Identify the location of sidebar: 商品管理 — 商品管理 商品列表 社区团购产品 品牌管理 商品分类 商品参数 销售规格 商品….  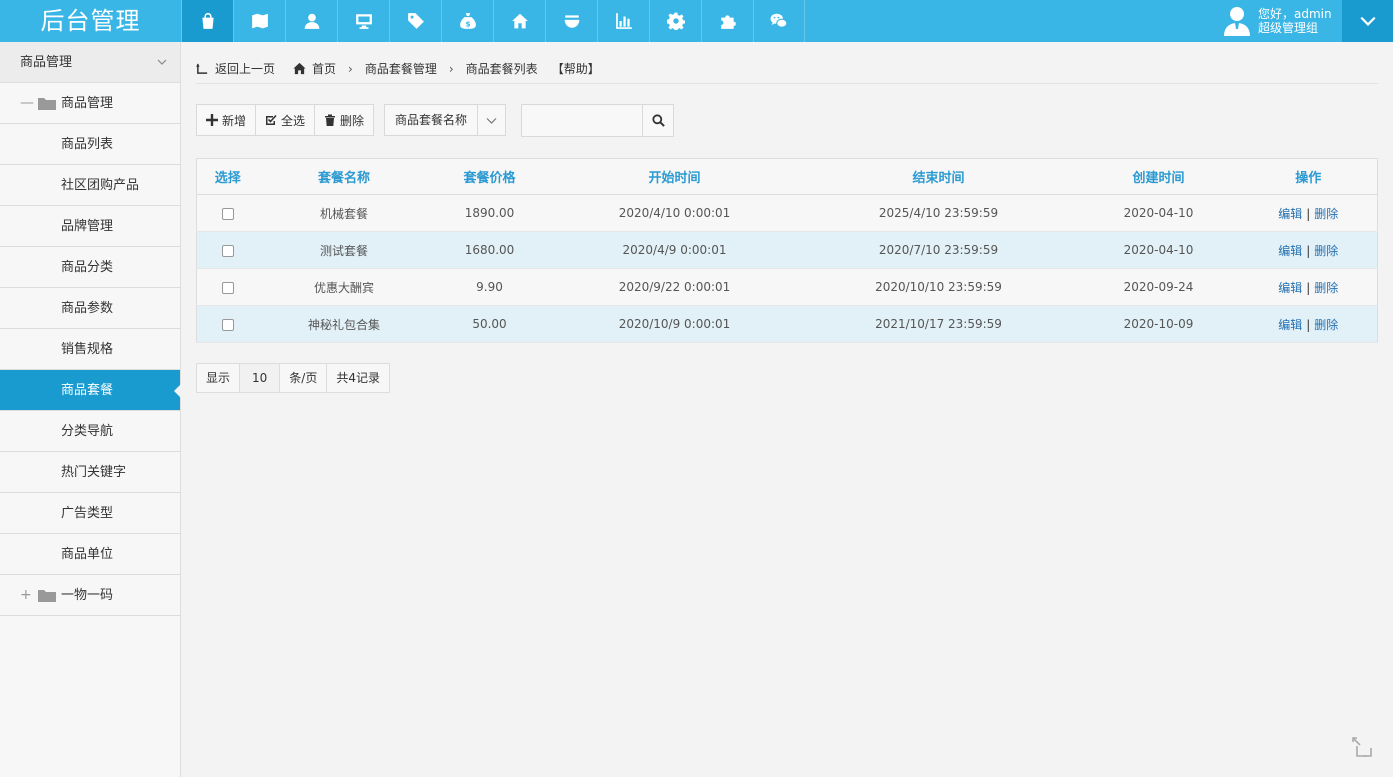
(90, 409).